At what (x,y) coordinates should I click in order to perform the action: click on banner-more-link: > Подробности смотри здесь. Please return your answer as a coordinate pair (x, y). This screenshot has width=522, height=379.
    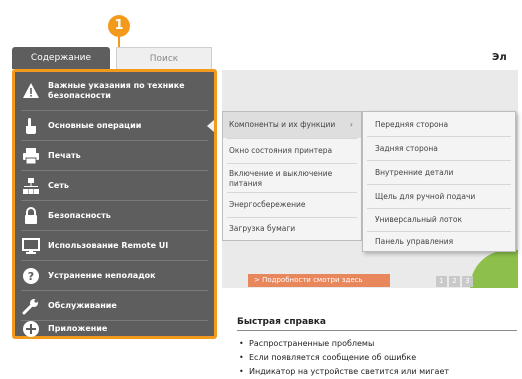
    Looking at the image, I should click on (319, 280).